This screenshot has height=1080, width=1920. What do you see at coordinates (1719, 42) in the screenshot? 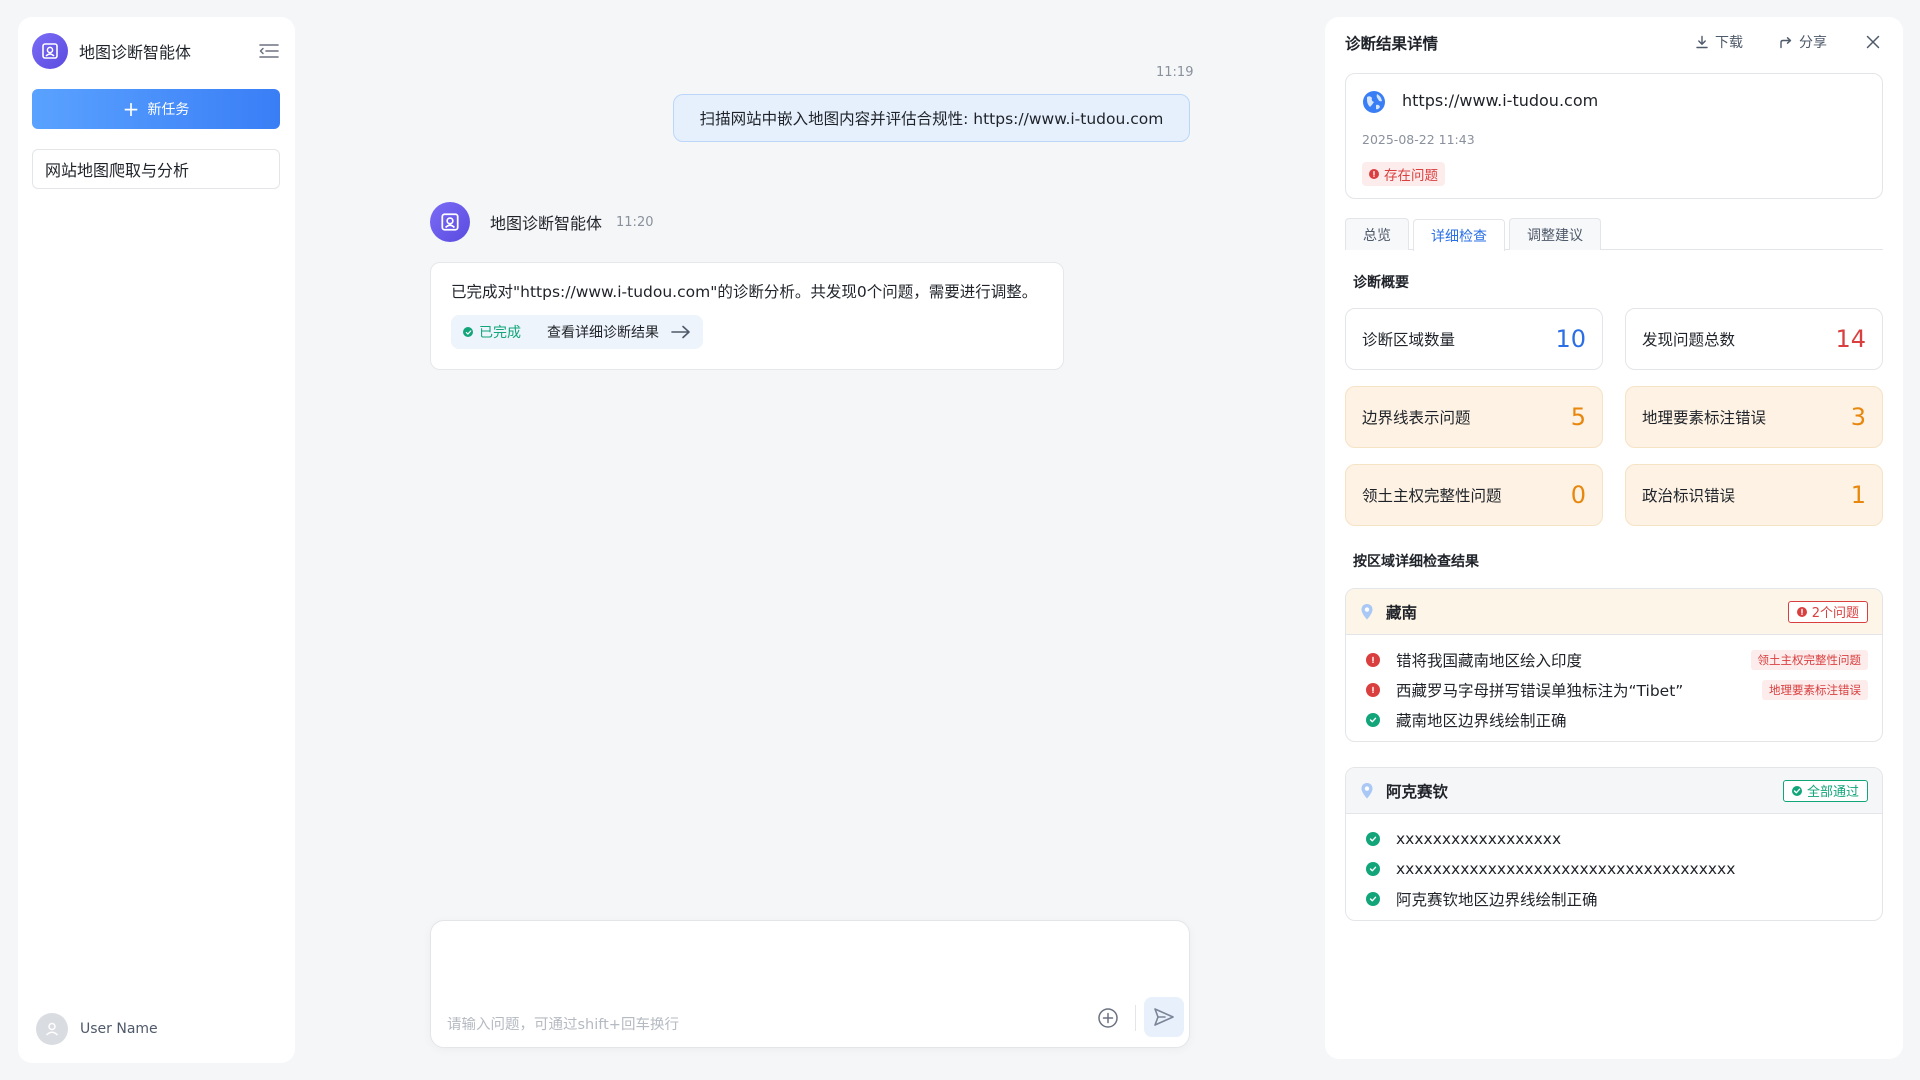
I see `download-button: 下载` at bounding box center [1719, 42].